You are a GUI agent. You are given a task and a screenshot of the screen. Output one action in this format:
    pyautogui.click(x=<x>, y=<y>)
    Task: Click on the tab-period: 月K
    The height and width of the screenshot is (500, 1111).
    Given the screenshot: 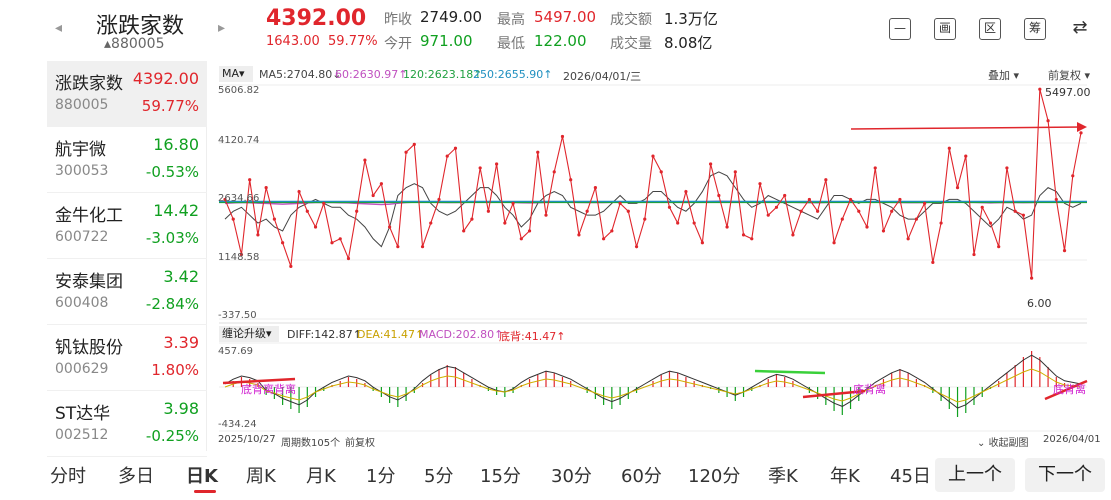 What is the action you would take?
    pyautogui.click(x=321, y=475)
    